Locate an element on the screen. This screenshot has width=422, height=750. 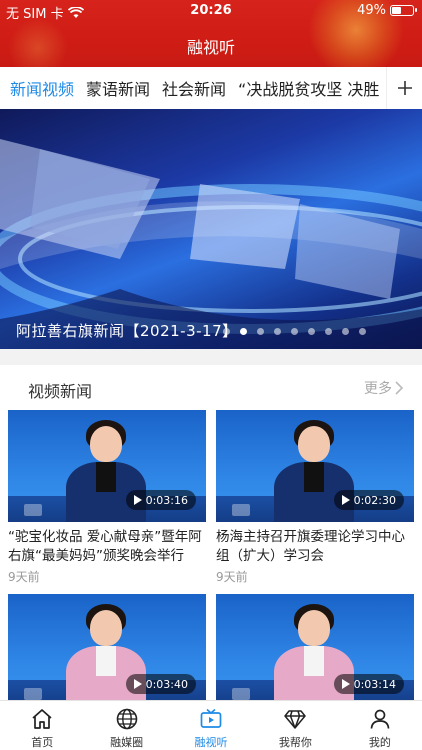
battery-status: 49% is located at coordinates (387, 10).